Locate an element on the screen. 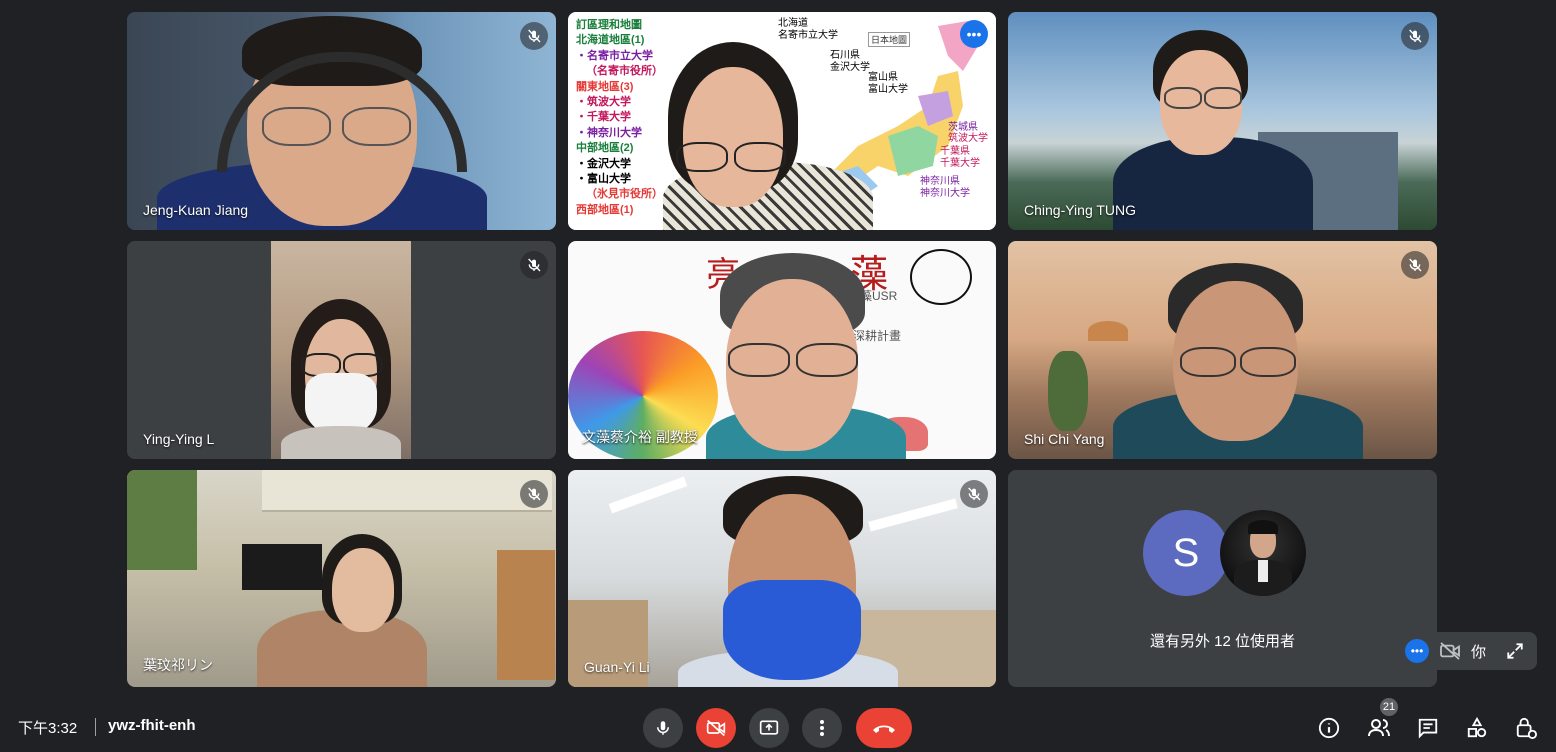 This screenshot has height=752, width=1556. hang-up-icon is located at coordinates (884, 729).